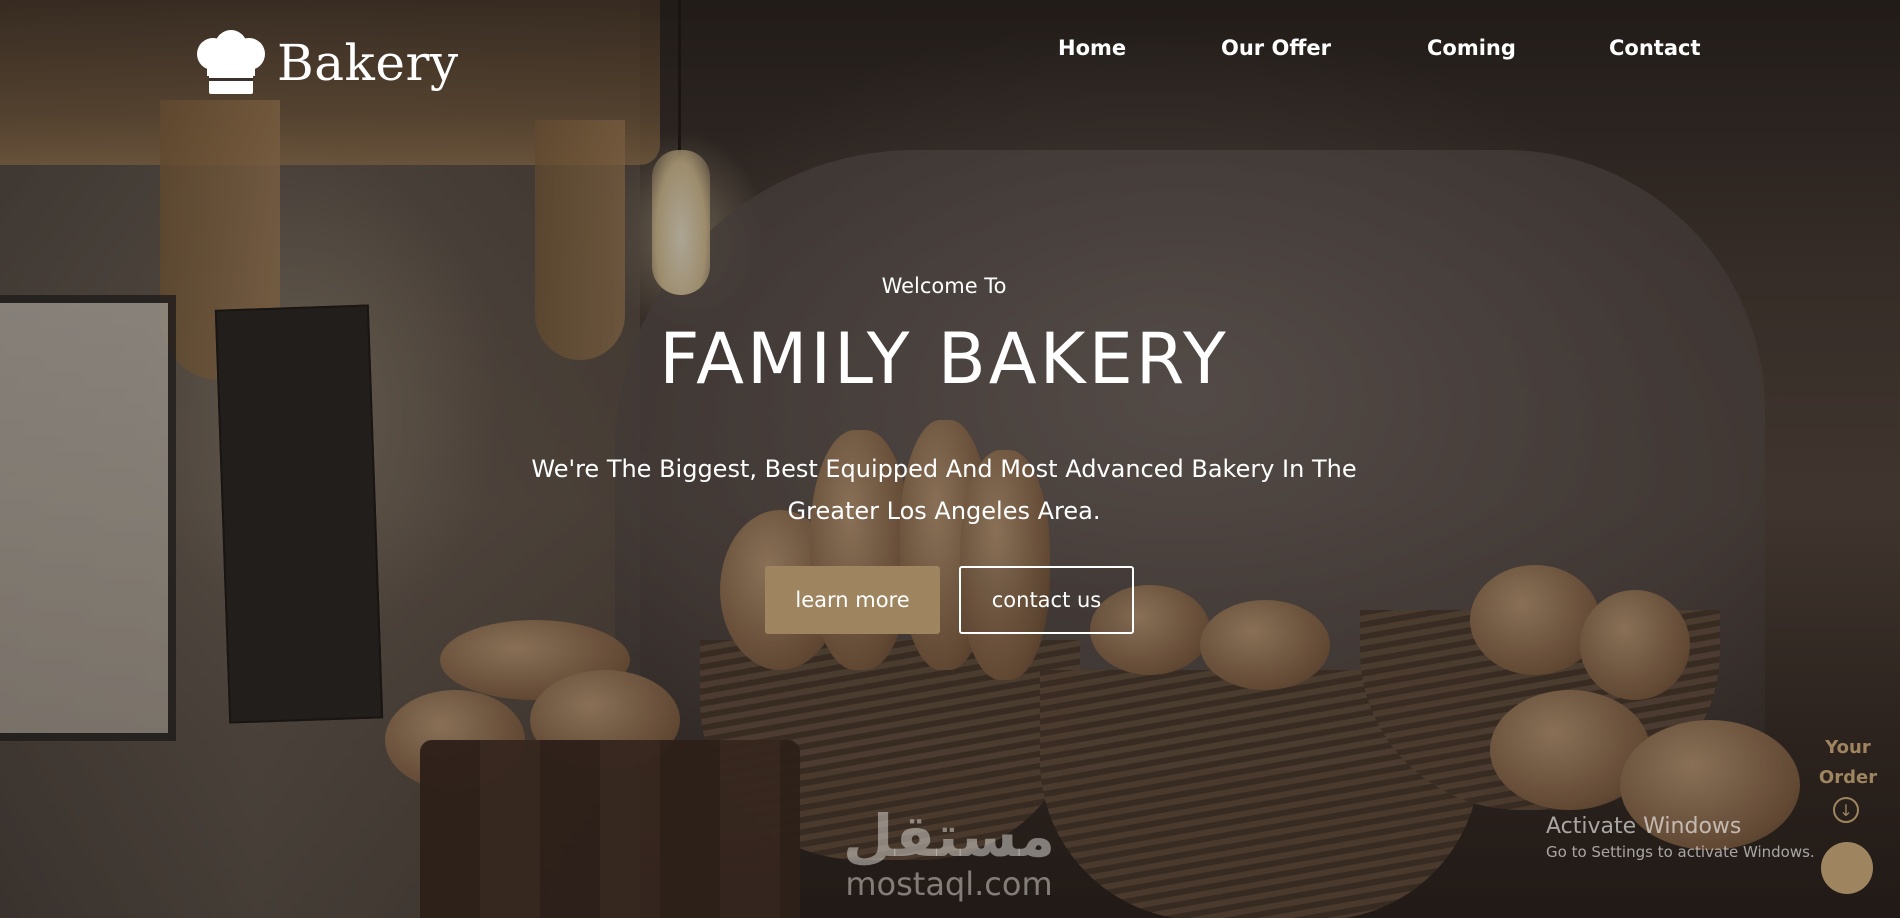 The width and height of the screenshot is (1900, 918). Describe the element at coordinates (1291, 48) in the screenshot. I see `nav-our-offer: Our Offer` at that location.